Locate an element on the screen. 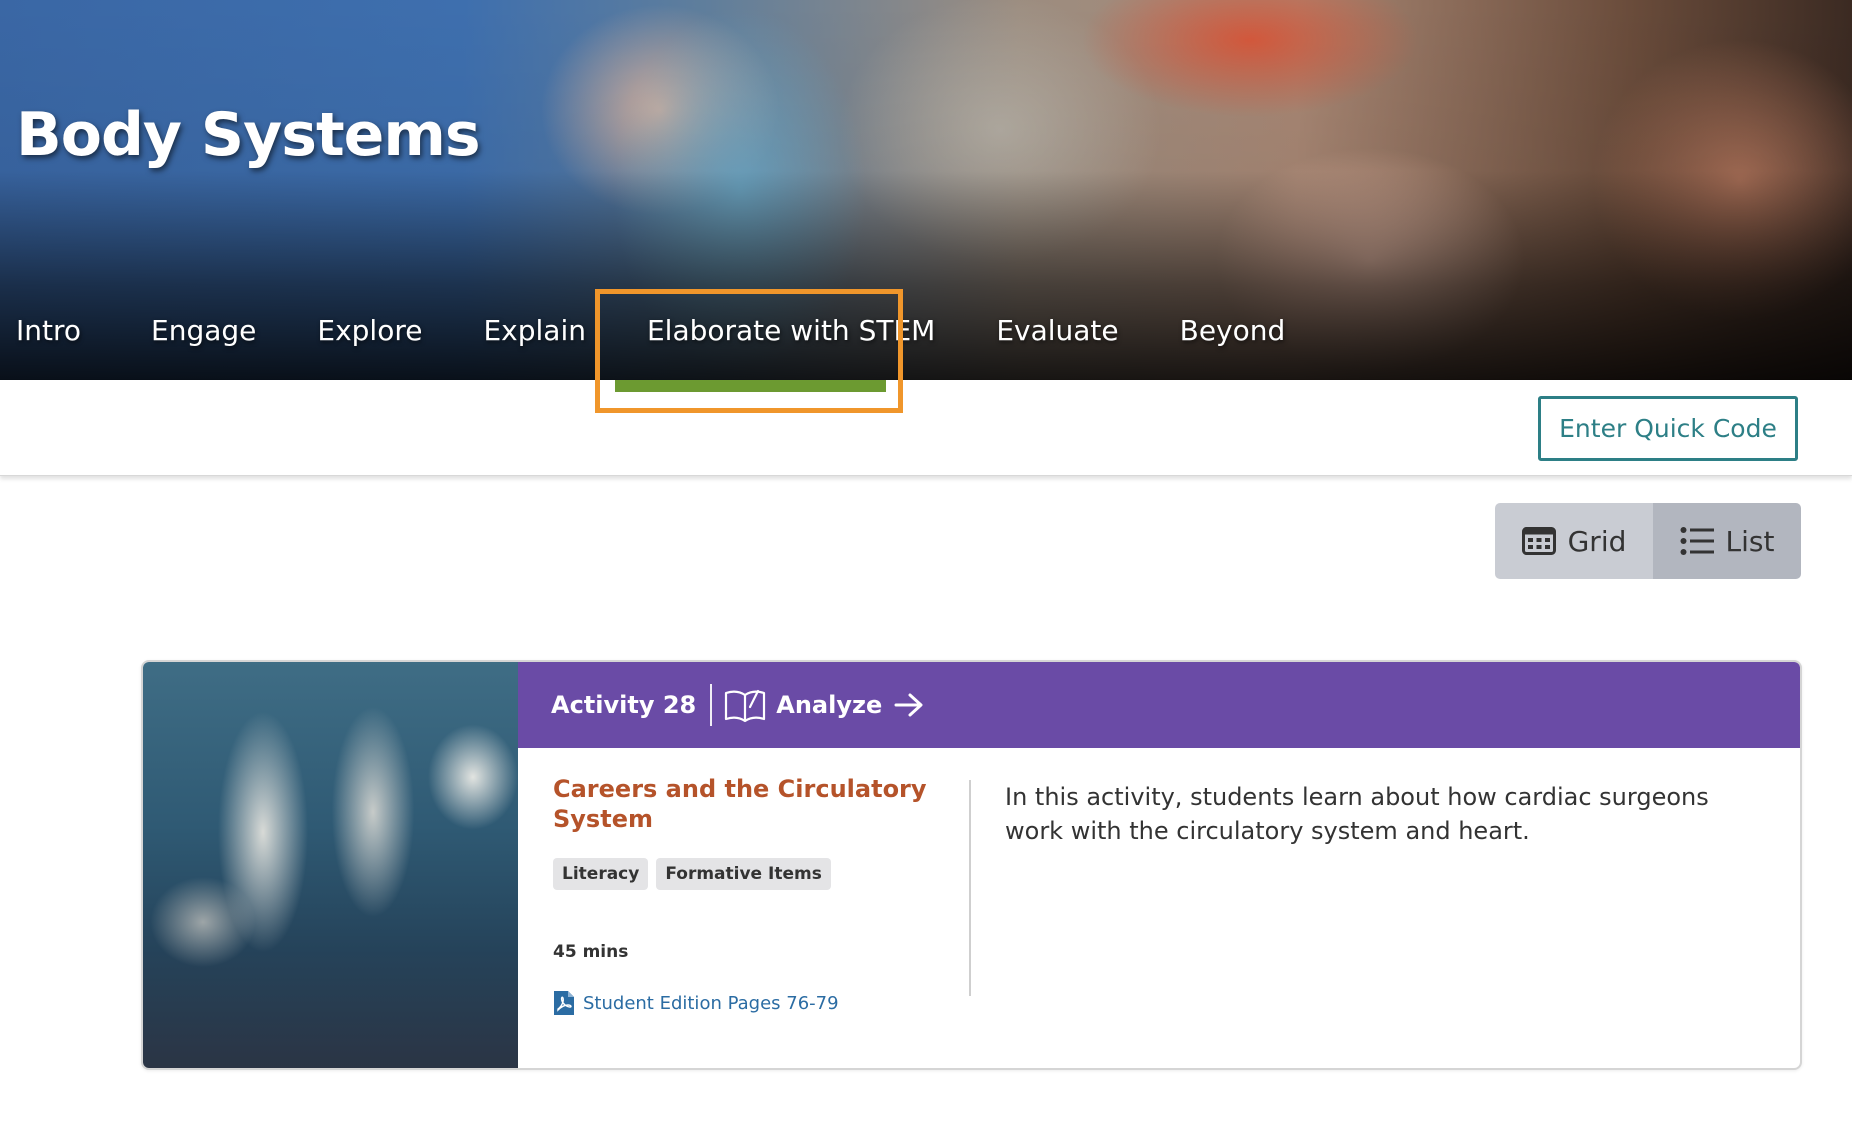  tab-explain: Explain is located at coordinates (534, 340).